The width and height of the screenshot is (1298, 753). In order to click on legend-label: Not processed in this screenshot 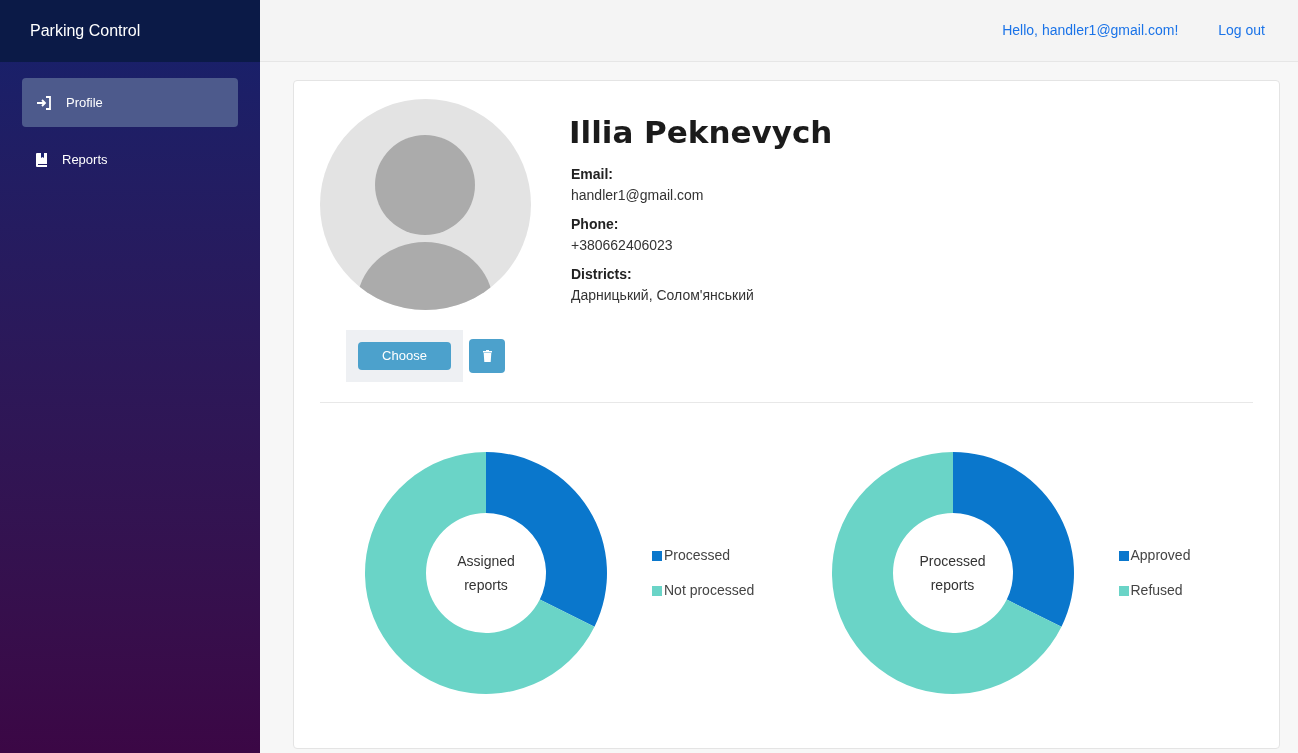, I will do `click(709, 590)`.